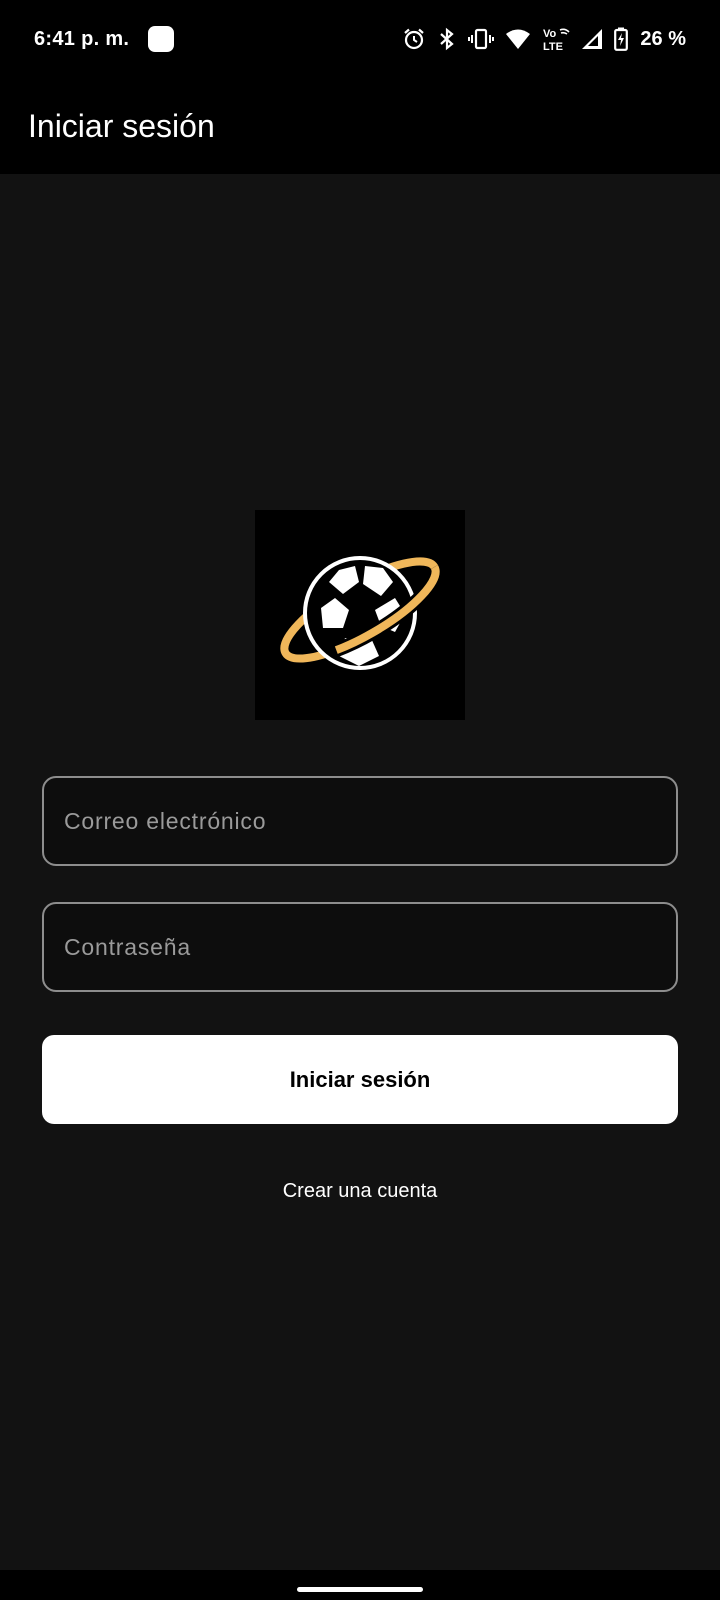  I want to click on password-field, so click(360, 947).